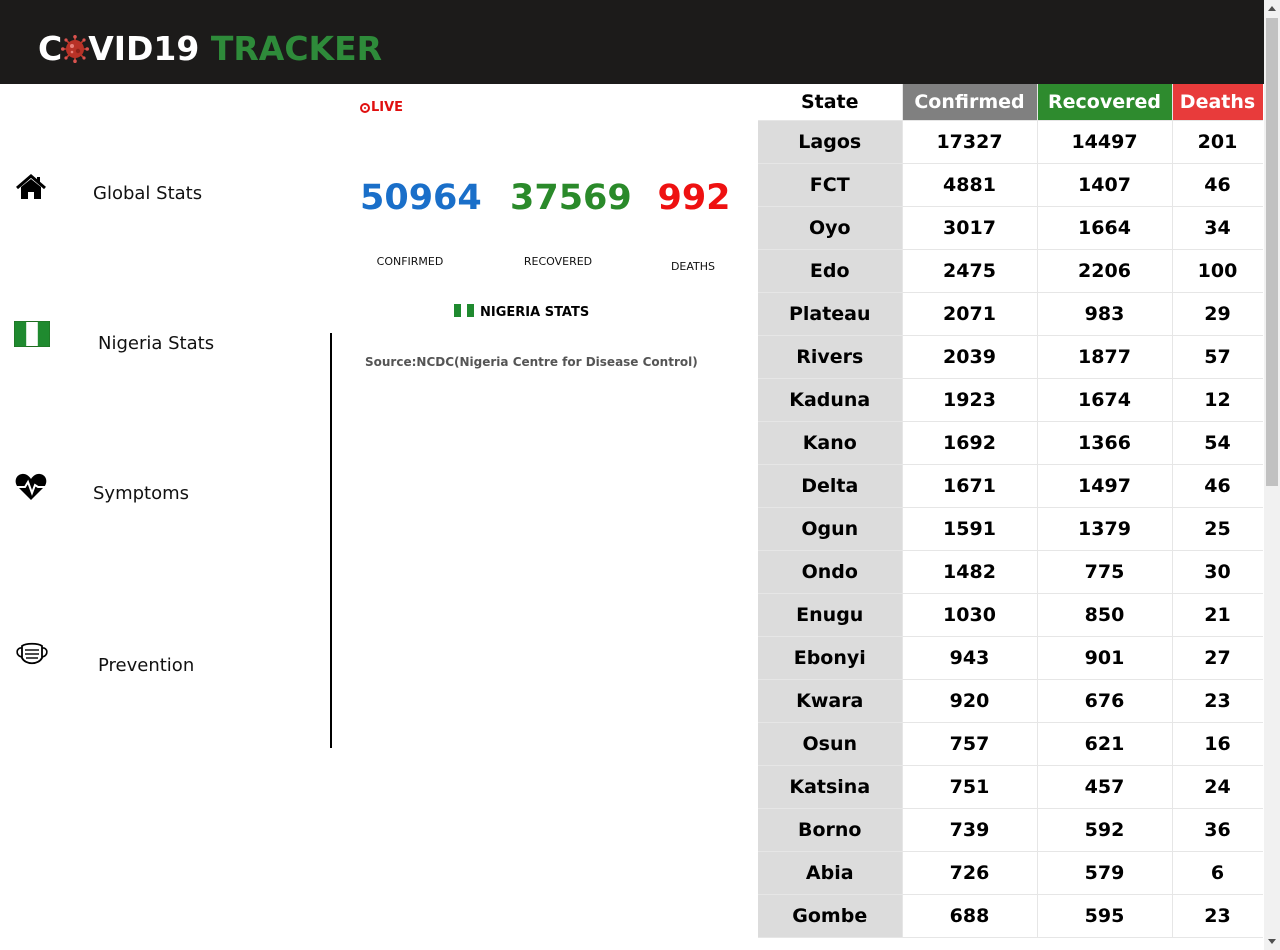 The width and height of the screenshot is (1280, 950). Describe the element at coordinates (50, 48) in the screenshot. I see `logo-letter-c: C` at that location.